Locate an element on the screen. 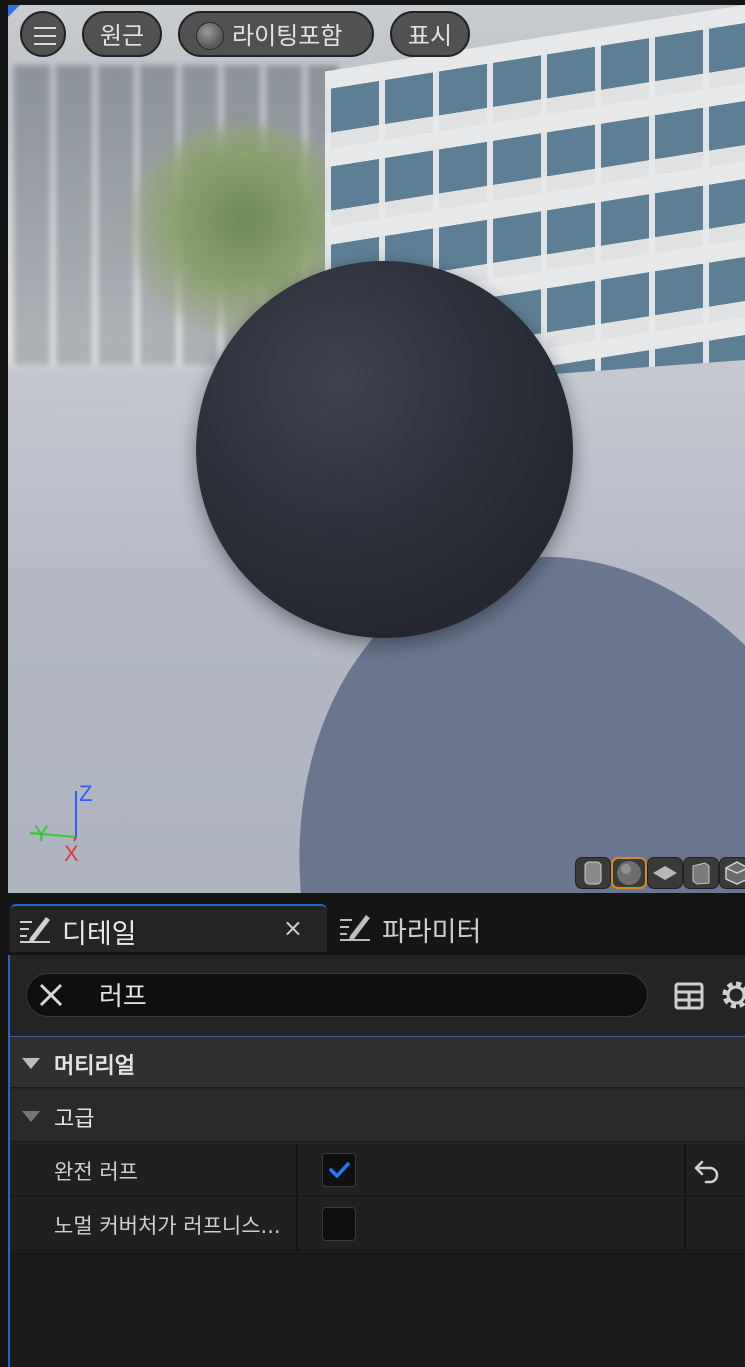 Image resolution: width=745 pixels, height=1367 pixels. search-input: 러프 is located at coordinates (337, 995).